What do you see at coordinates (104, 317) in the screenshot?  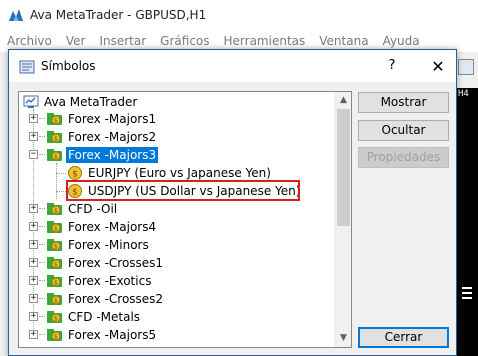 I see `tree-group-label: CFD -Metals` at bounding box center [104, 317].